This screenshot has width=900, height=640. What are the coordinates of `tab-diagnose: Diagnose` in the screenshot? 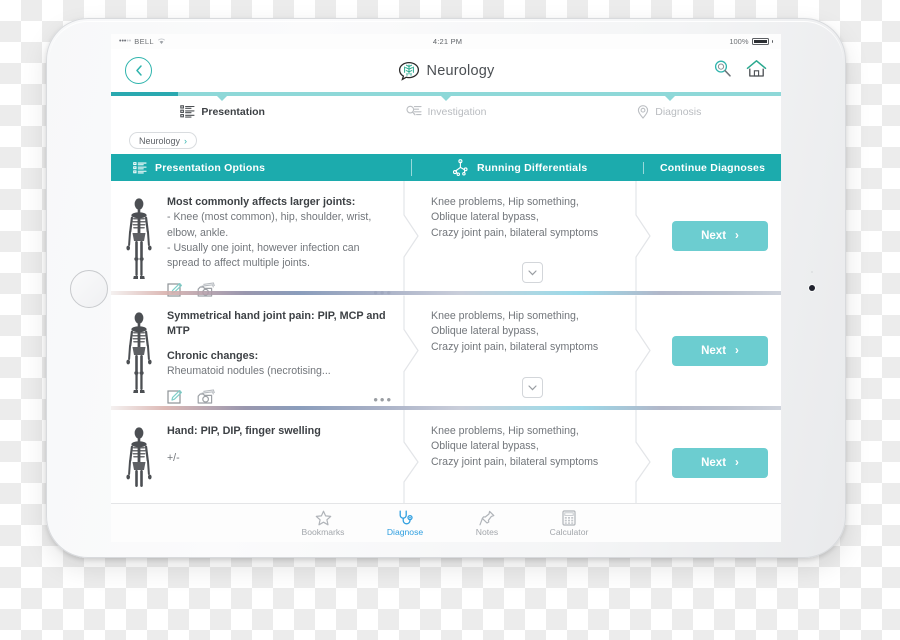 It's located at (405, 523).